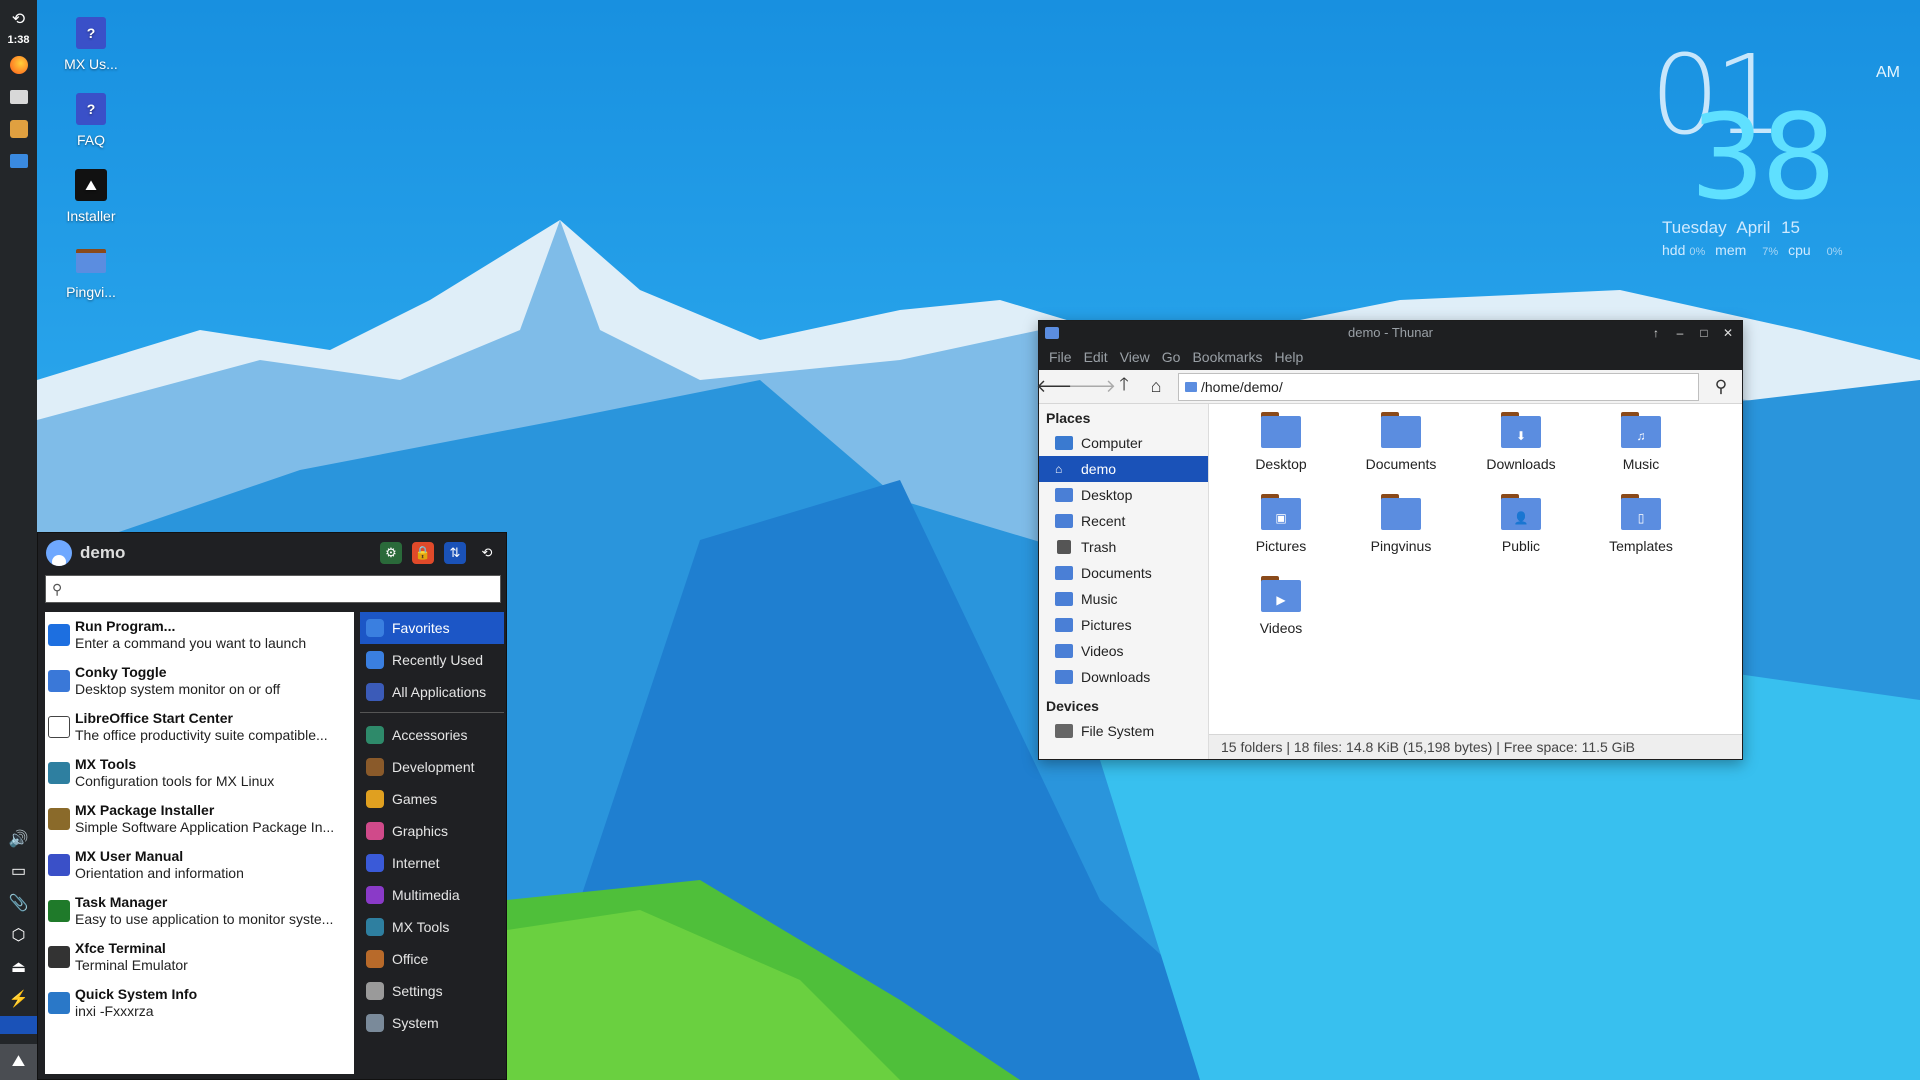 This screenshot has width=1920, height=1080. What do you see at coordinates (19, 967) in the screenshot?
I see `eject-icon: ⏏` at bounding box center [19, 967].